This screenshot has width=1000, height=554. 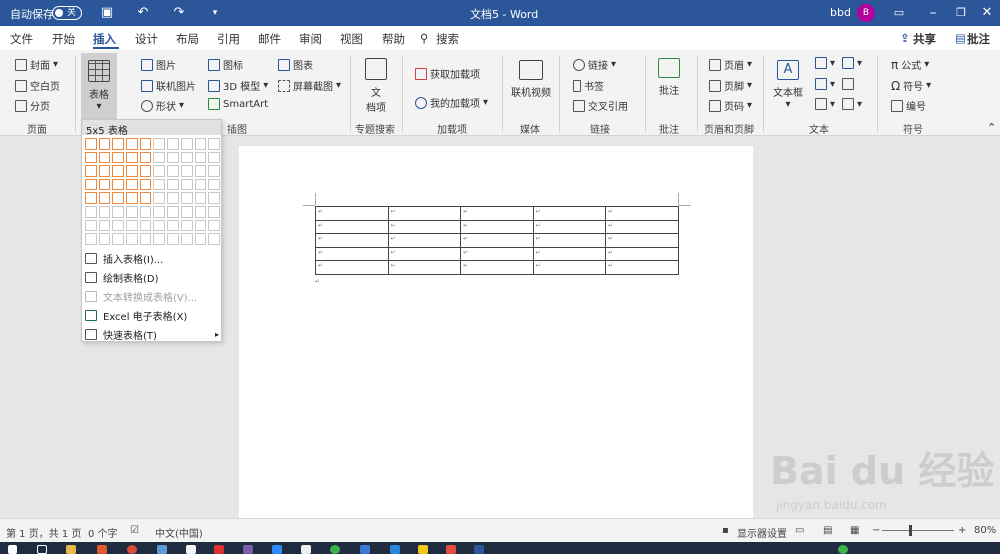 I want to click on autosave-toggle: 关, so click(x=67, y=13).